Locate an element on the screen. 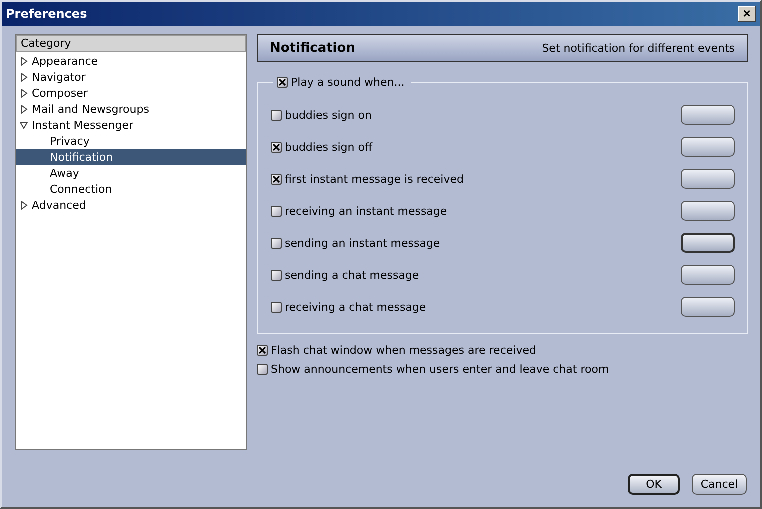 The image size is (762, 509). checkbox-label: buddies sign off is located at coordinates (329, 147).